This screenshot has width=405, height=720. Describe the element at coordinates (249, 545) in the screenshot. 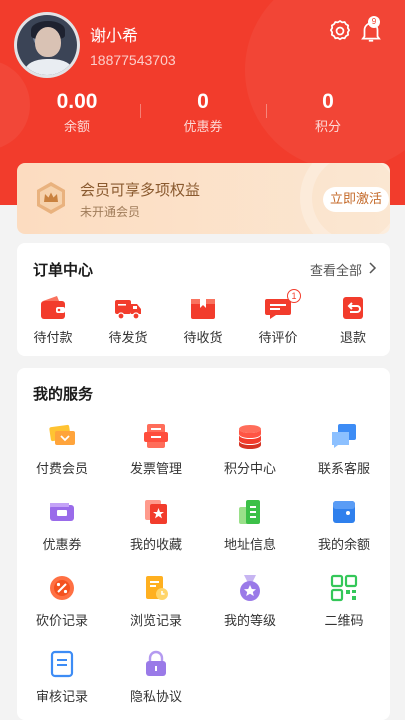

I see `service-label: 地址信息` at that location.